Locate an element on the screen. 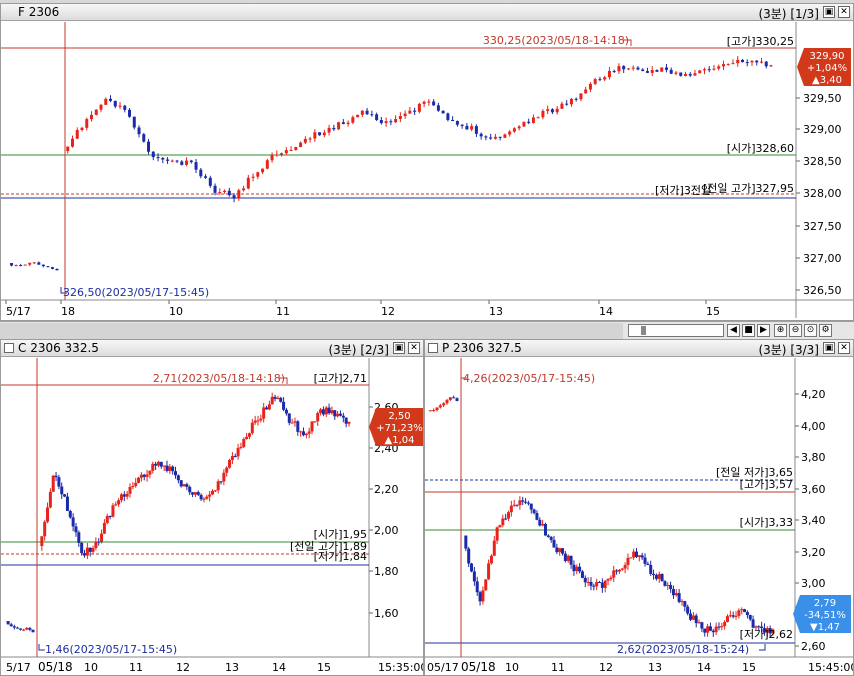 Image resolution: width=854 pixels, height=676 pixels. zoom-in-icon: ⊕ is located at coordinates (780, 330).